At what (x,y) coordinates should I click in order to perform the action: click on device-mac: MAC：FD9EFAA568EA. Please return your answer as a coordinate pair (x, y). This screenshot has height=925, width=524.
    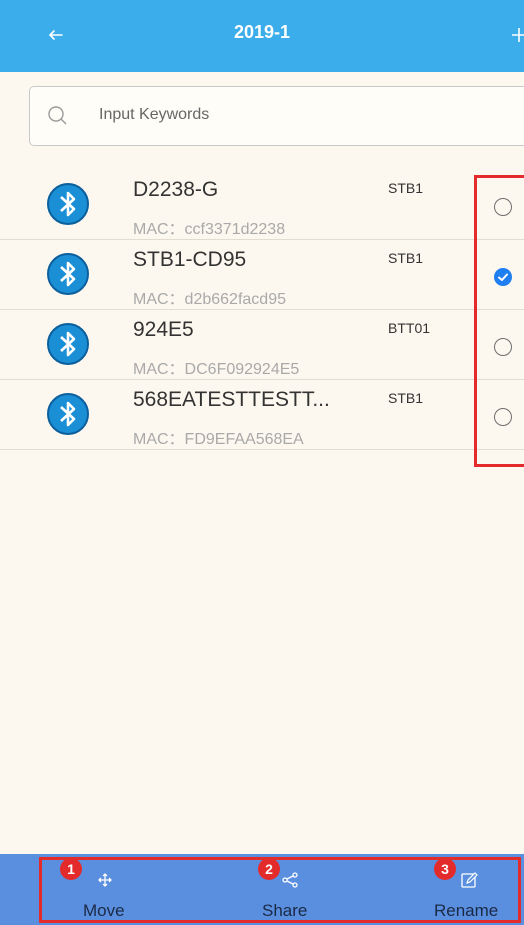
    Looking at the image, I should click on (218, 439).